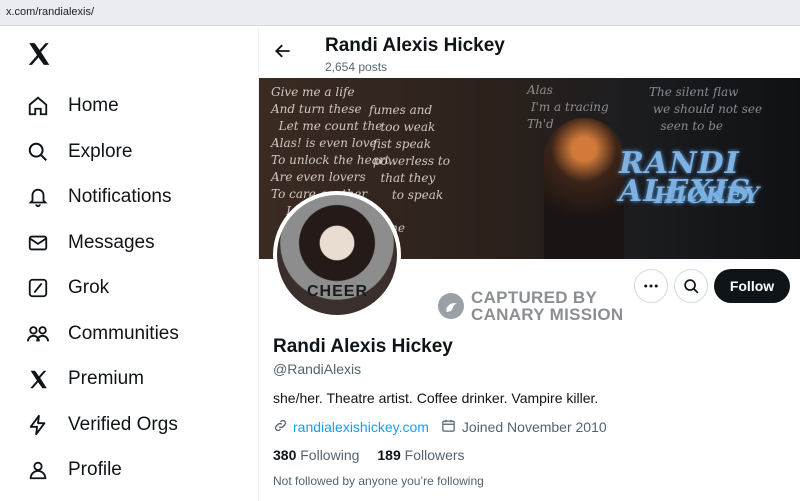  Describe the element at coordinates (400, 13) in the screenshot. I see `browser-address-bar: x.com/randialexis/` at that location.